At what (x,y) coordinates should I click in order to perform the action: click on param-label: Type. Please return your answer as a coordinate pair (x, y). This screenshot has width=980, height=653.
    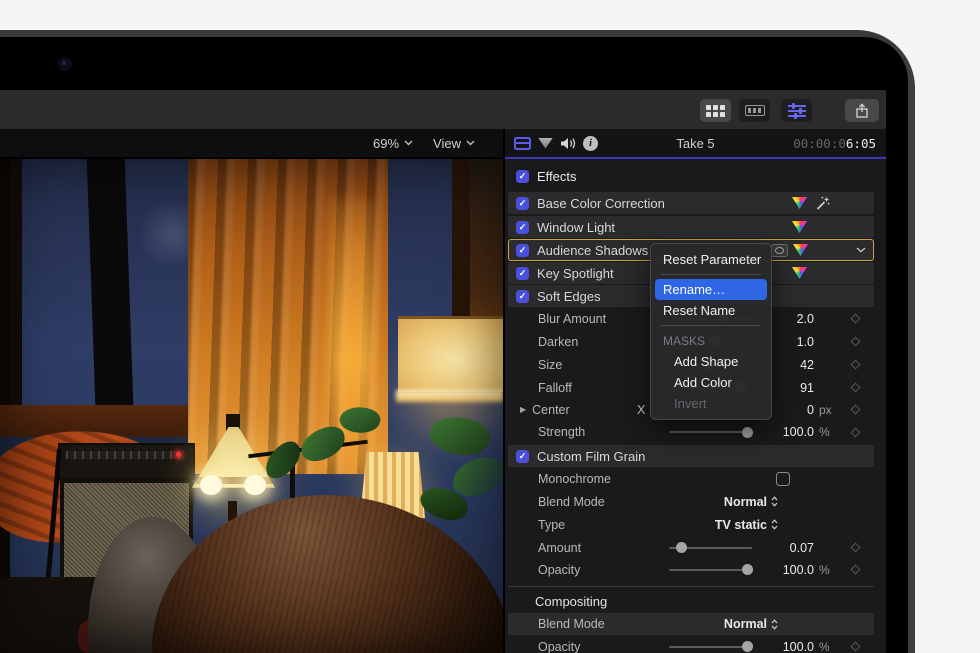
    Looking at the image, I should click on (552, 524).